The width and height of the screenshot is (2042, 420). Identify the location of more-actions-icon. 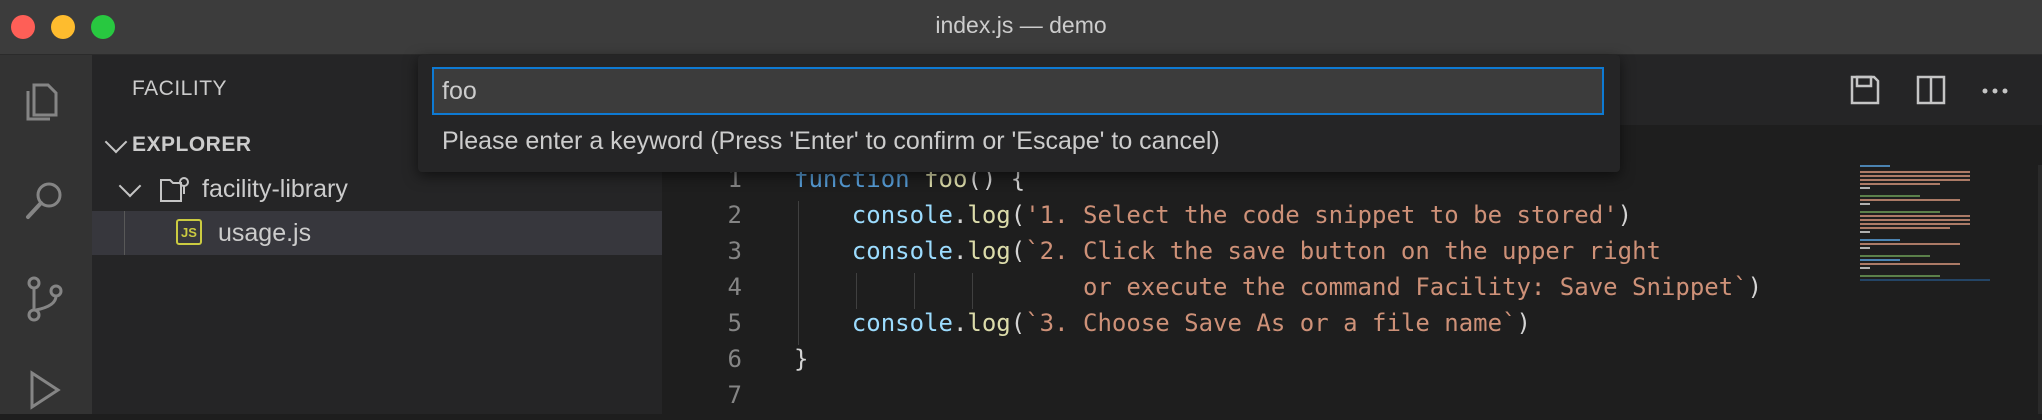
(1995, 90).